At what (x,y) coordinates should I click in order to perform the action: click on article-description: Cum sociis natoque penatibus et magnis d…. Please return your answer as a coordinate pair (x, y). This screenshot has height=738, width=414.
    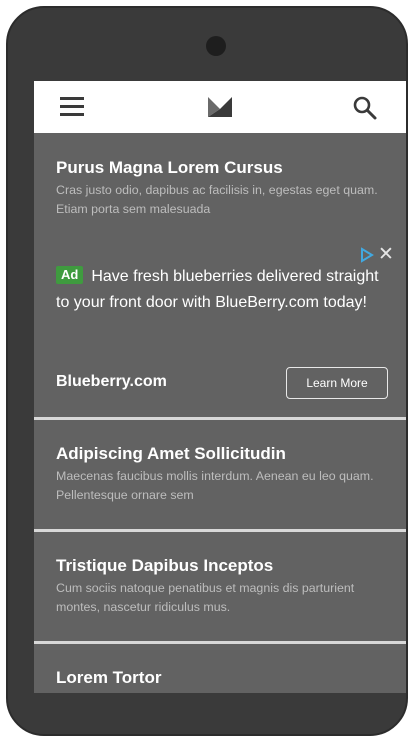
    Looking at the image, I should click on (205, 597).